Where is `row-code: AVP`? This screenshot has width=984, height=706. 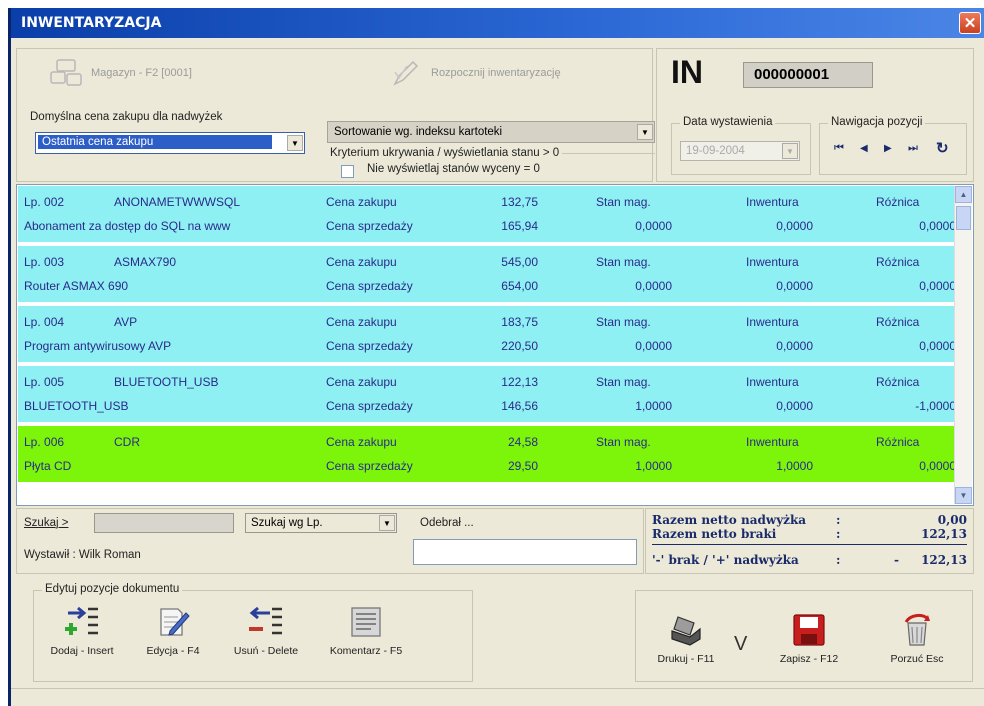
row-code: AVP is located at coordinates (126, 322).